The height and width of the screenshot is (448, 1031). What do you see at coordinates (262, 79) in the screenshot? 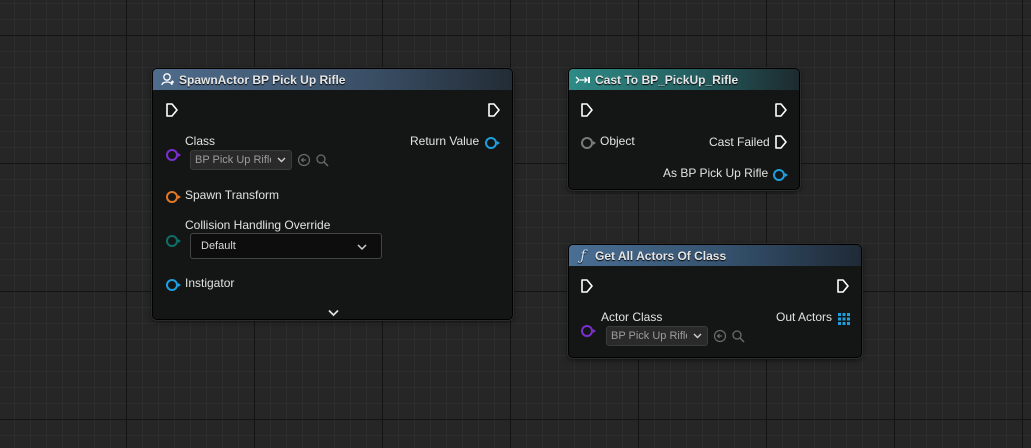
I see `spawn-actor-title: SpawnActor BP Pick Up Rifle` at bounding box center [262, 79].